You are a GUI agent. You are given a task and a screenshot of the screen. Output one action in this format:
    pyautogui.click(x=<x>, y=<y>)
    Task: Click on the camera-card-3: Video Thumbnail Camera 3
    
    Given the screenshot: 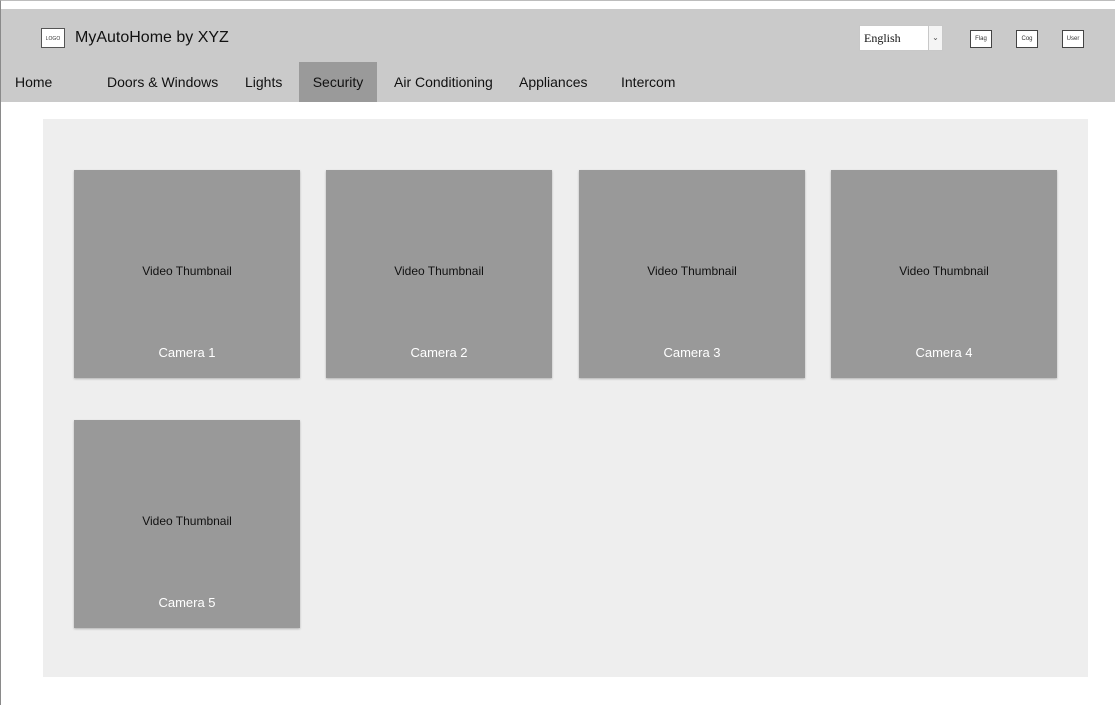 What is the action you would take?
    pyautogui.click(x=692, y=274)
    